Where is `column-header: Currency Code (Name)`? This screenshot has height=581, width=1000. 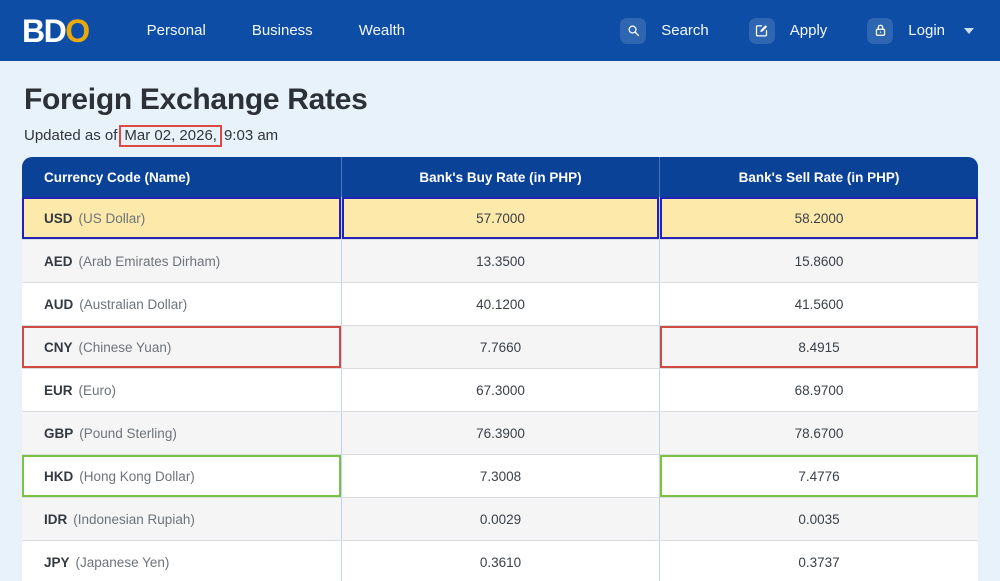 column-header: Currency Code (Name) is located at coordinates (117, 177).